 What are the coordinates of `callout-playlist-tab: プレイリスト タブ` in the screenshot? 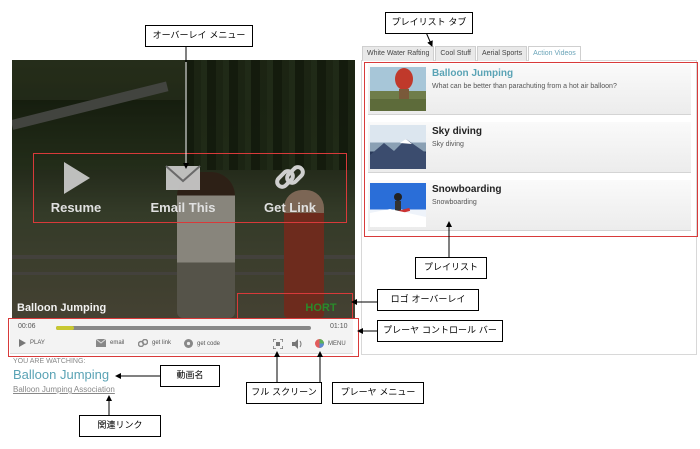 It's located at (429, 23).